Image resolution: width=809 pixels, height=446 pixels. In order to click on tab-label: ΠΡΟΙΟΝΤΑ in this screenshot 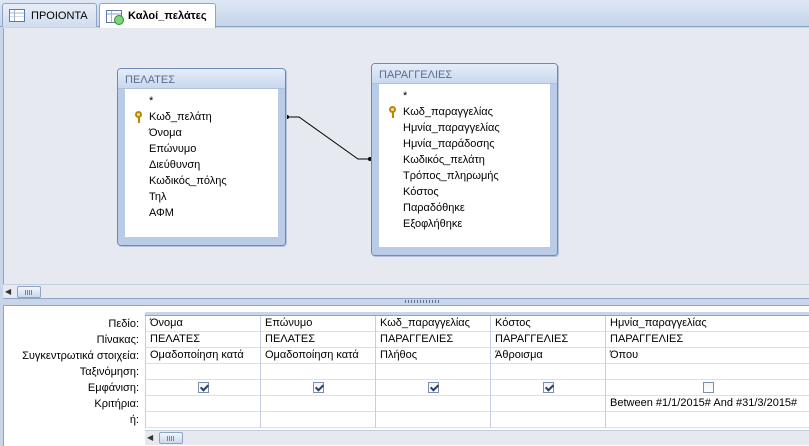, I will do `click(59, 15)`.